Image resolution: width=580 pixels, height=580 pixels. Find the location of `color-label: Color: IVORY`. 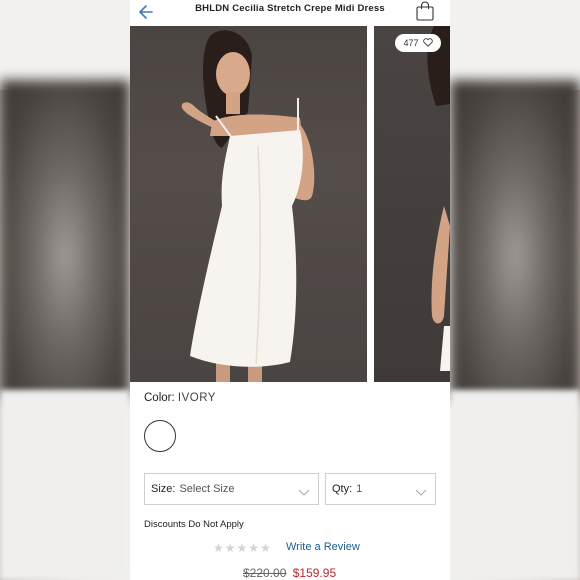

color-label: Color: IVORY is located at coordinates (180, 398).